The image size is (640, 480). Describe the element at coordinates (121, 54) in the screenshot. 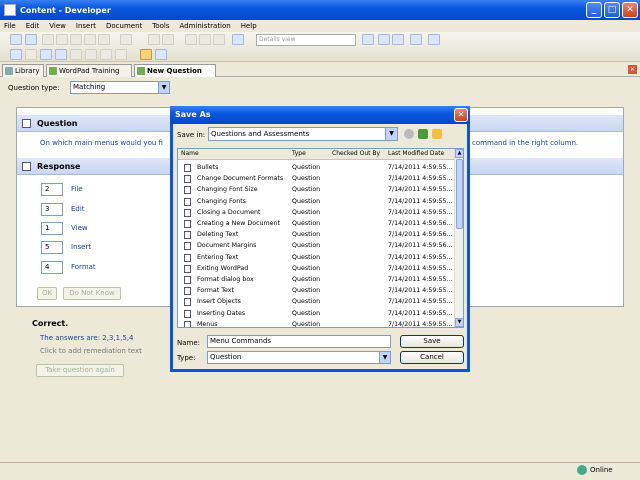

I see `nav-last-icon` at that location.